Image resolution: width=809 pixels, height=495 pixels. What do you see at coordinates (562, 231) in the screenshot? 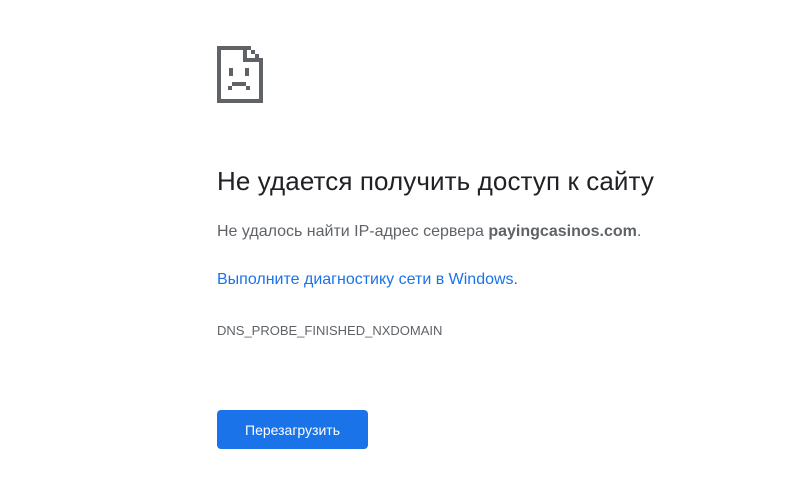
I see `server-domain: payingcasinos.com` at bounding box center [562, 231].